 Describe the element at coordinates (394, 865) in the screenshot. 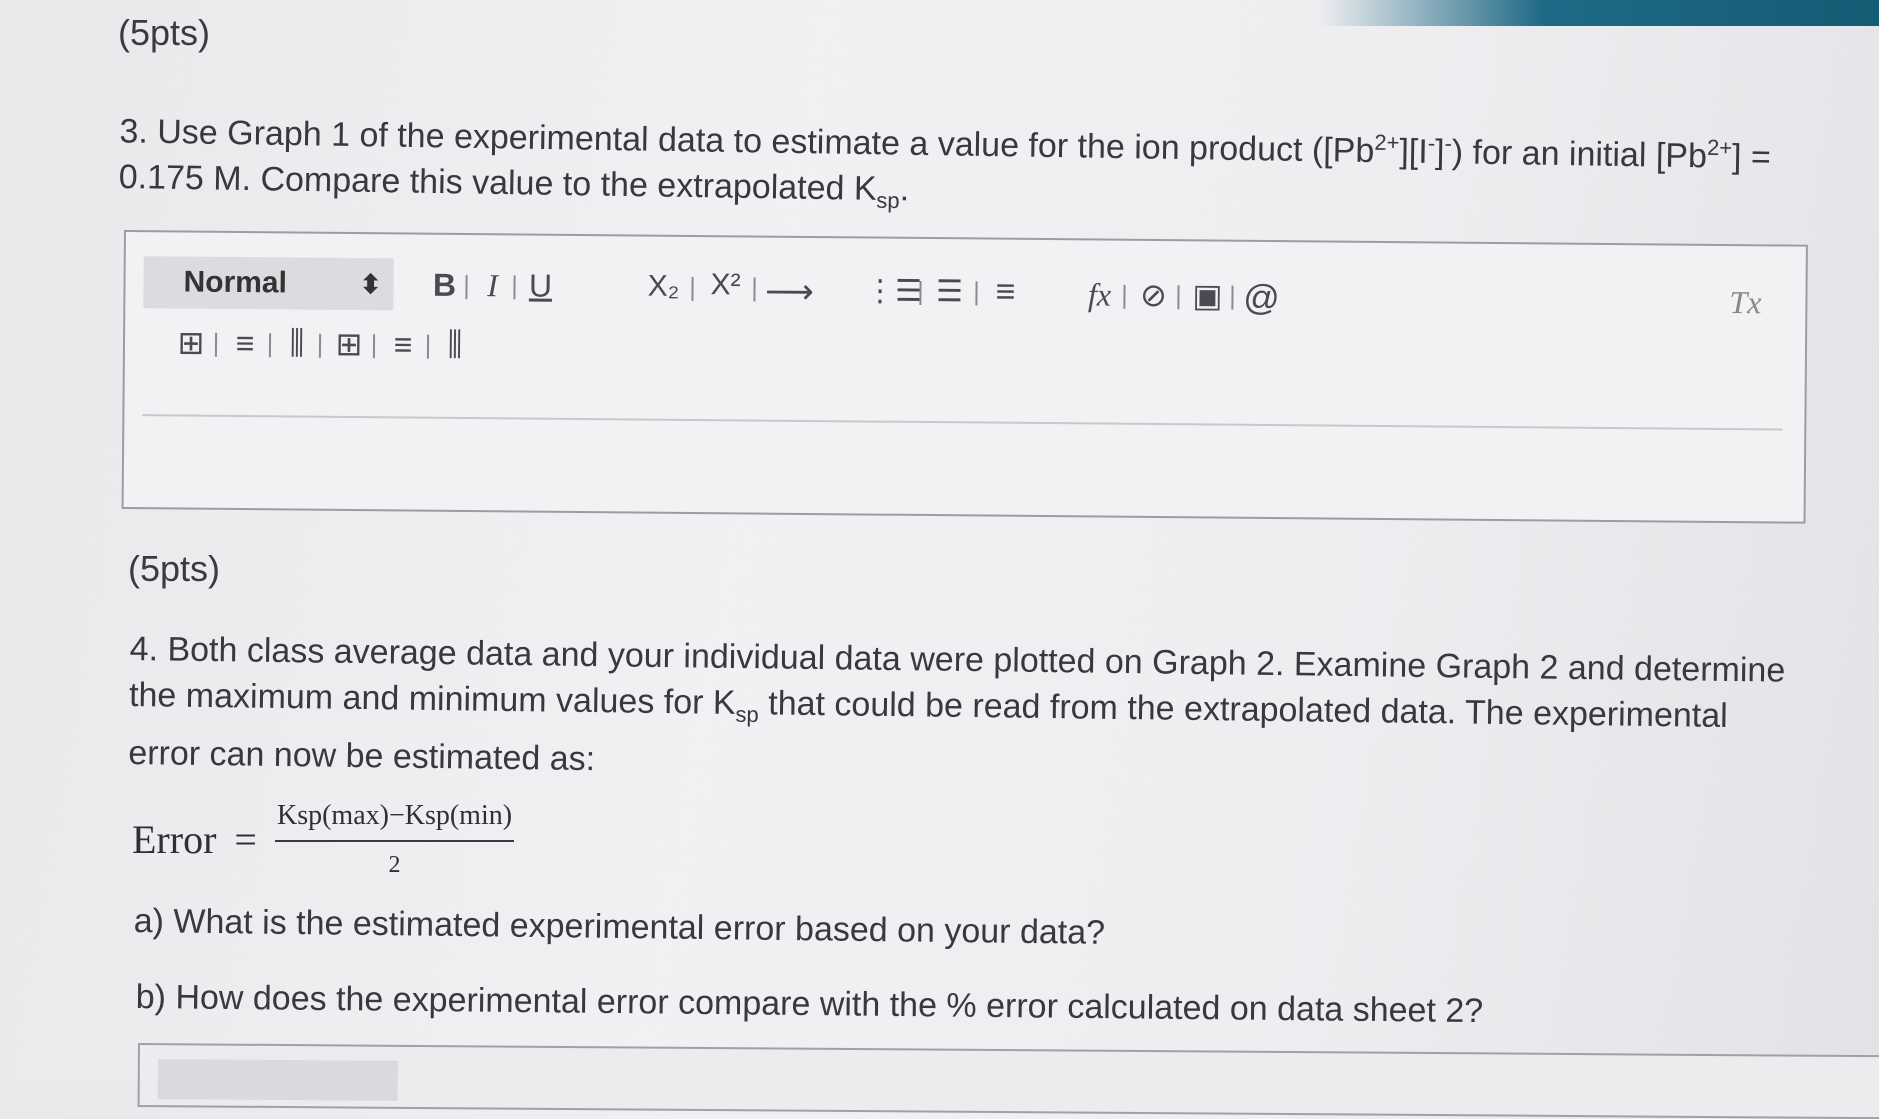

I see `formula-denominator: 2` at that location.